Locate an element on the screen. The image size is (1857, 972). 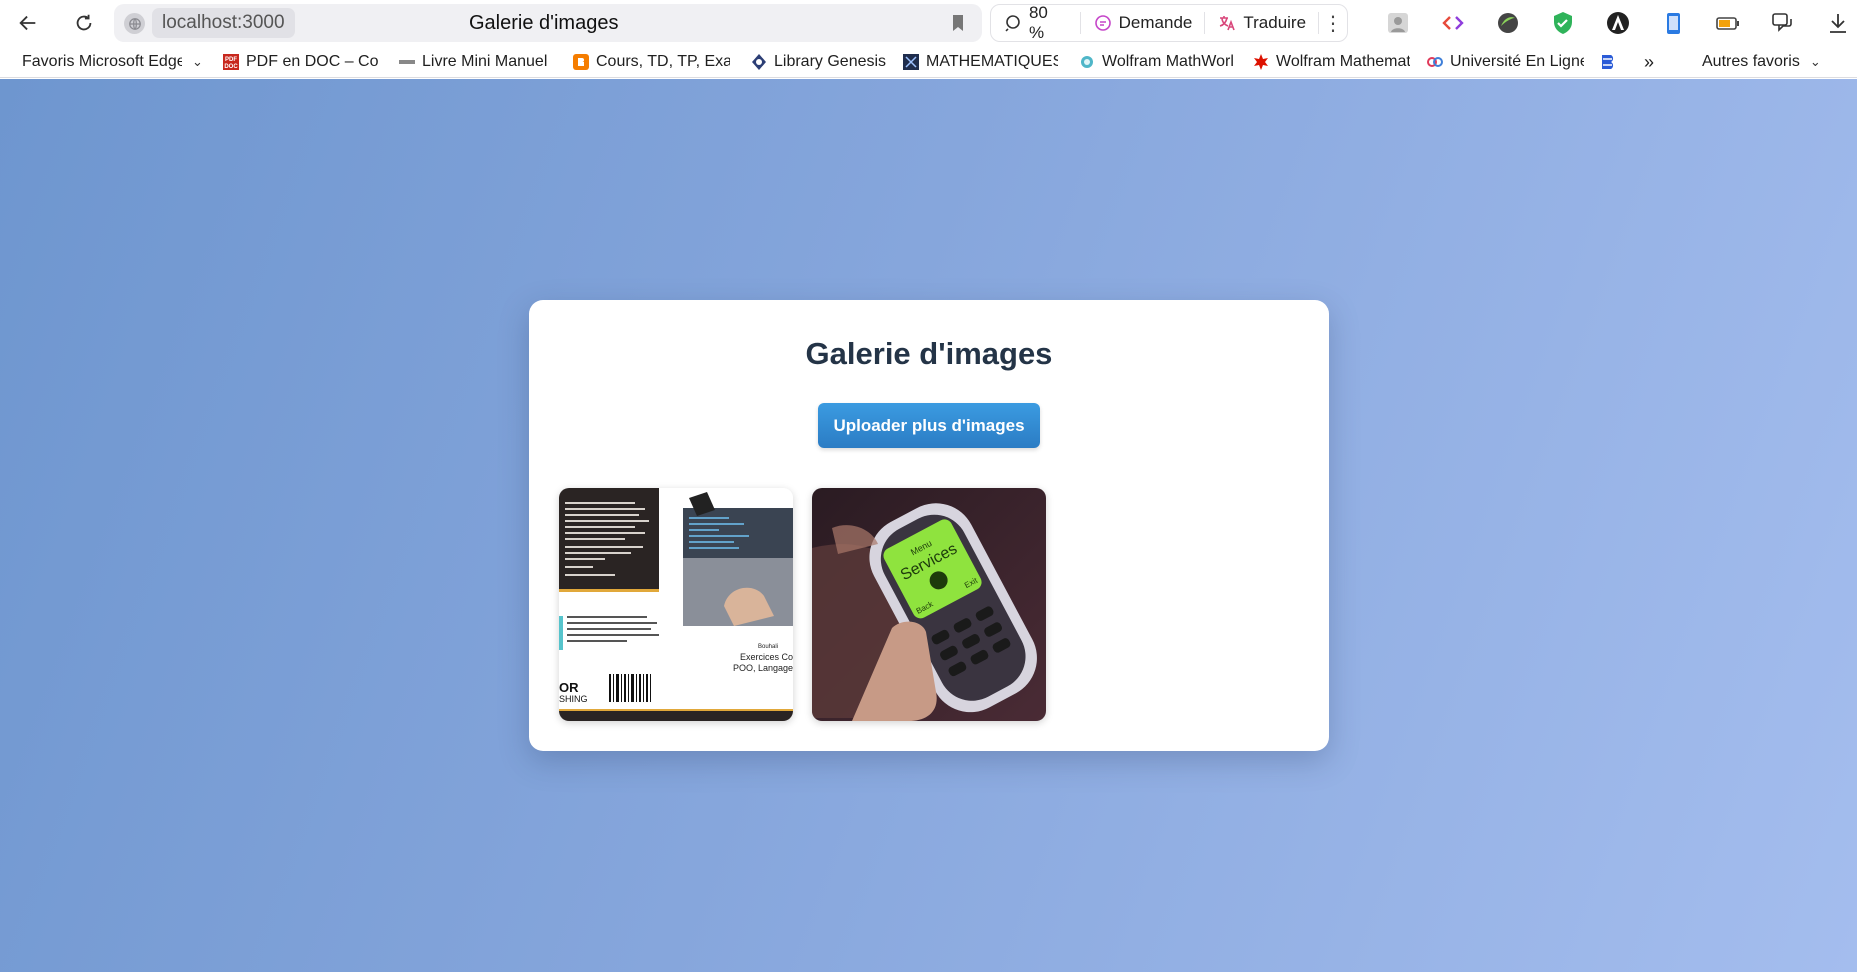
shield-icon is located at coordinates (1562, 23).